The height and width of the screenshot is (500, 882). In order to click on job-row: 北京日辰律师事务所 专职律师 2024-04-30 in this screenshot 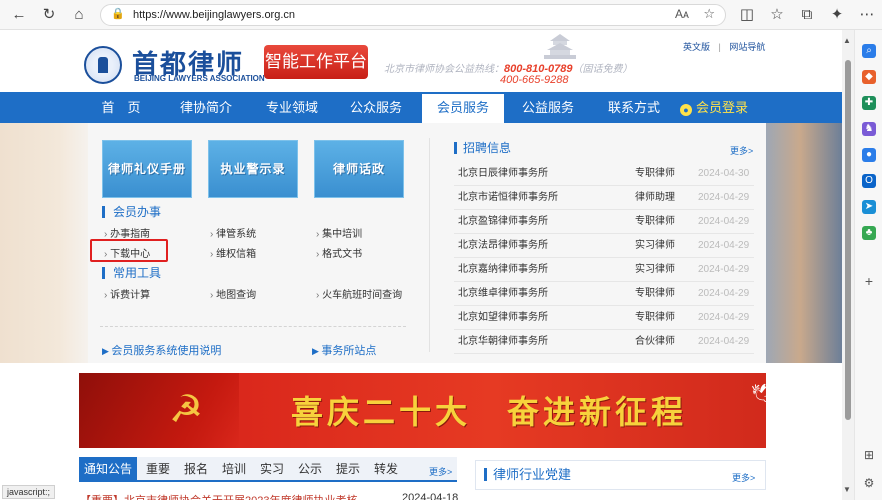, I will do `click(604, 174)`.